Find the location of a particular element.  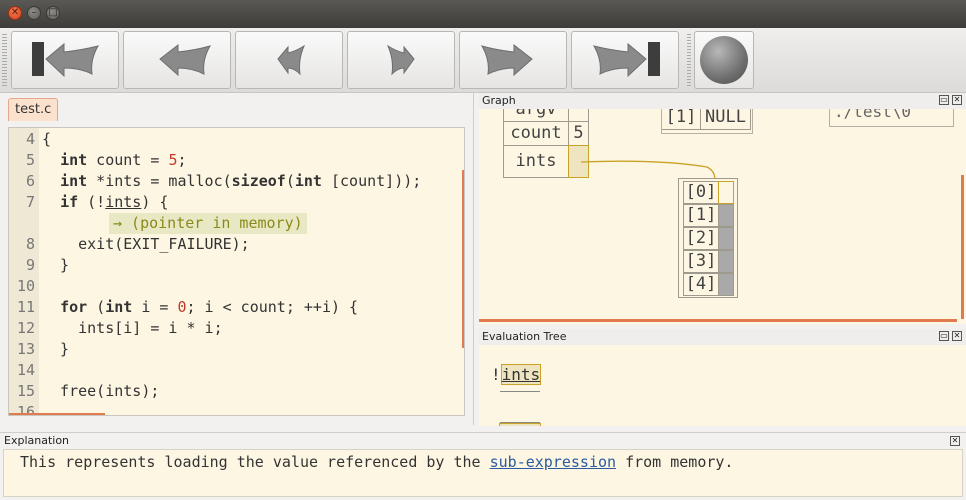

array-index-cell: [1] is located at coordinates (701, 215).